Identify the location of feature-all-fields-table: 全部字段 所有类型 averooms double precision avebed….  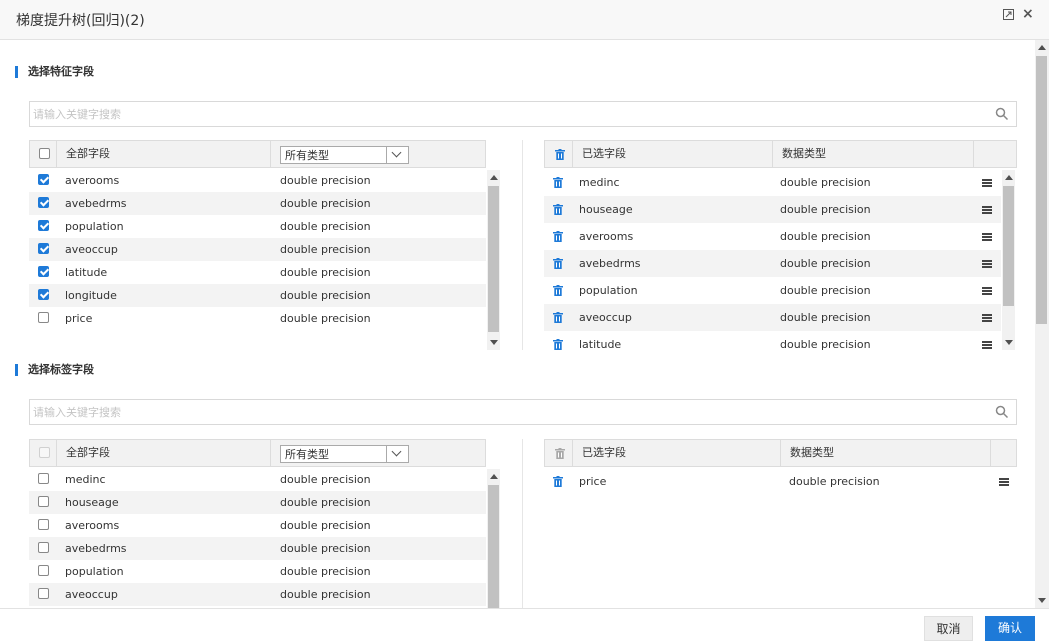
(265, 245).